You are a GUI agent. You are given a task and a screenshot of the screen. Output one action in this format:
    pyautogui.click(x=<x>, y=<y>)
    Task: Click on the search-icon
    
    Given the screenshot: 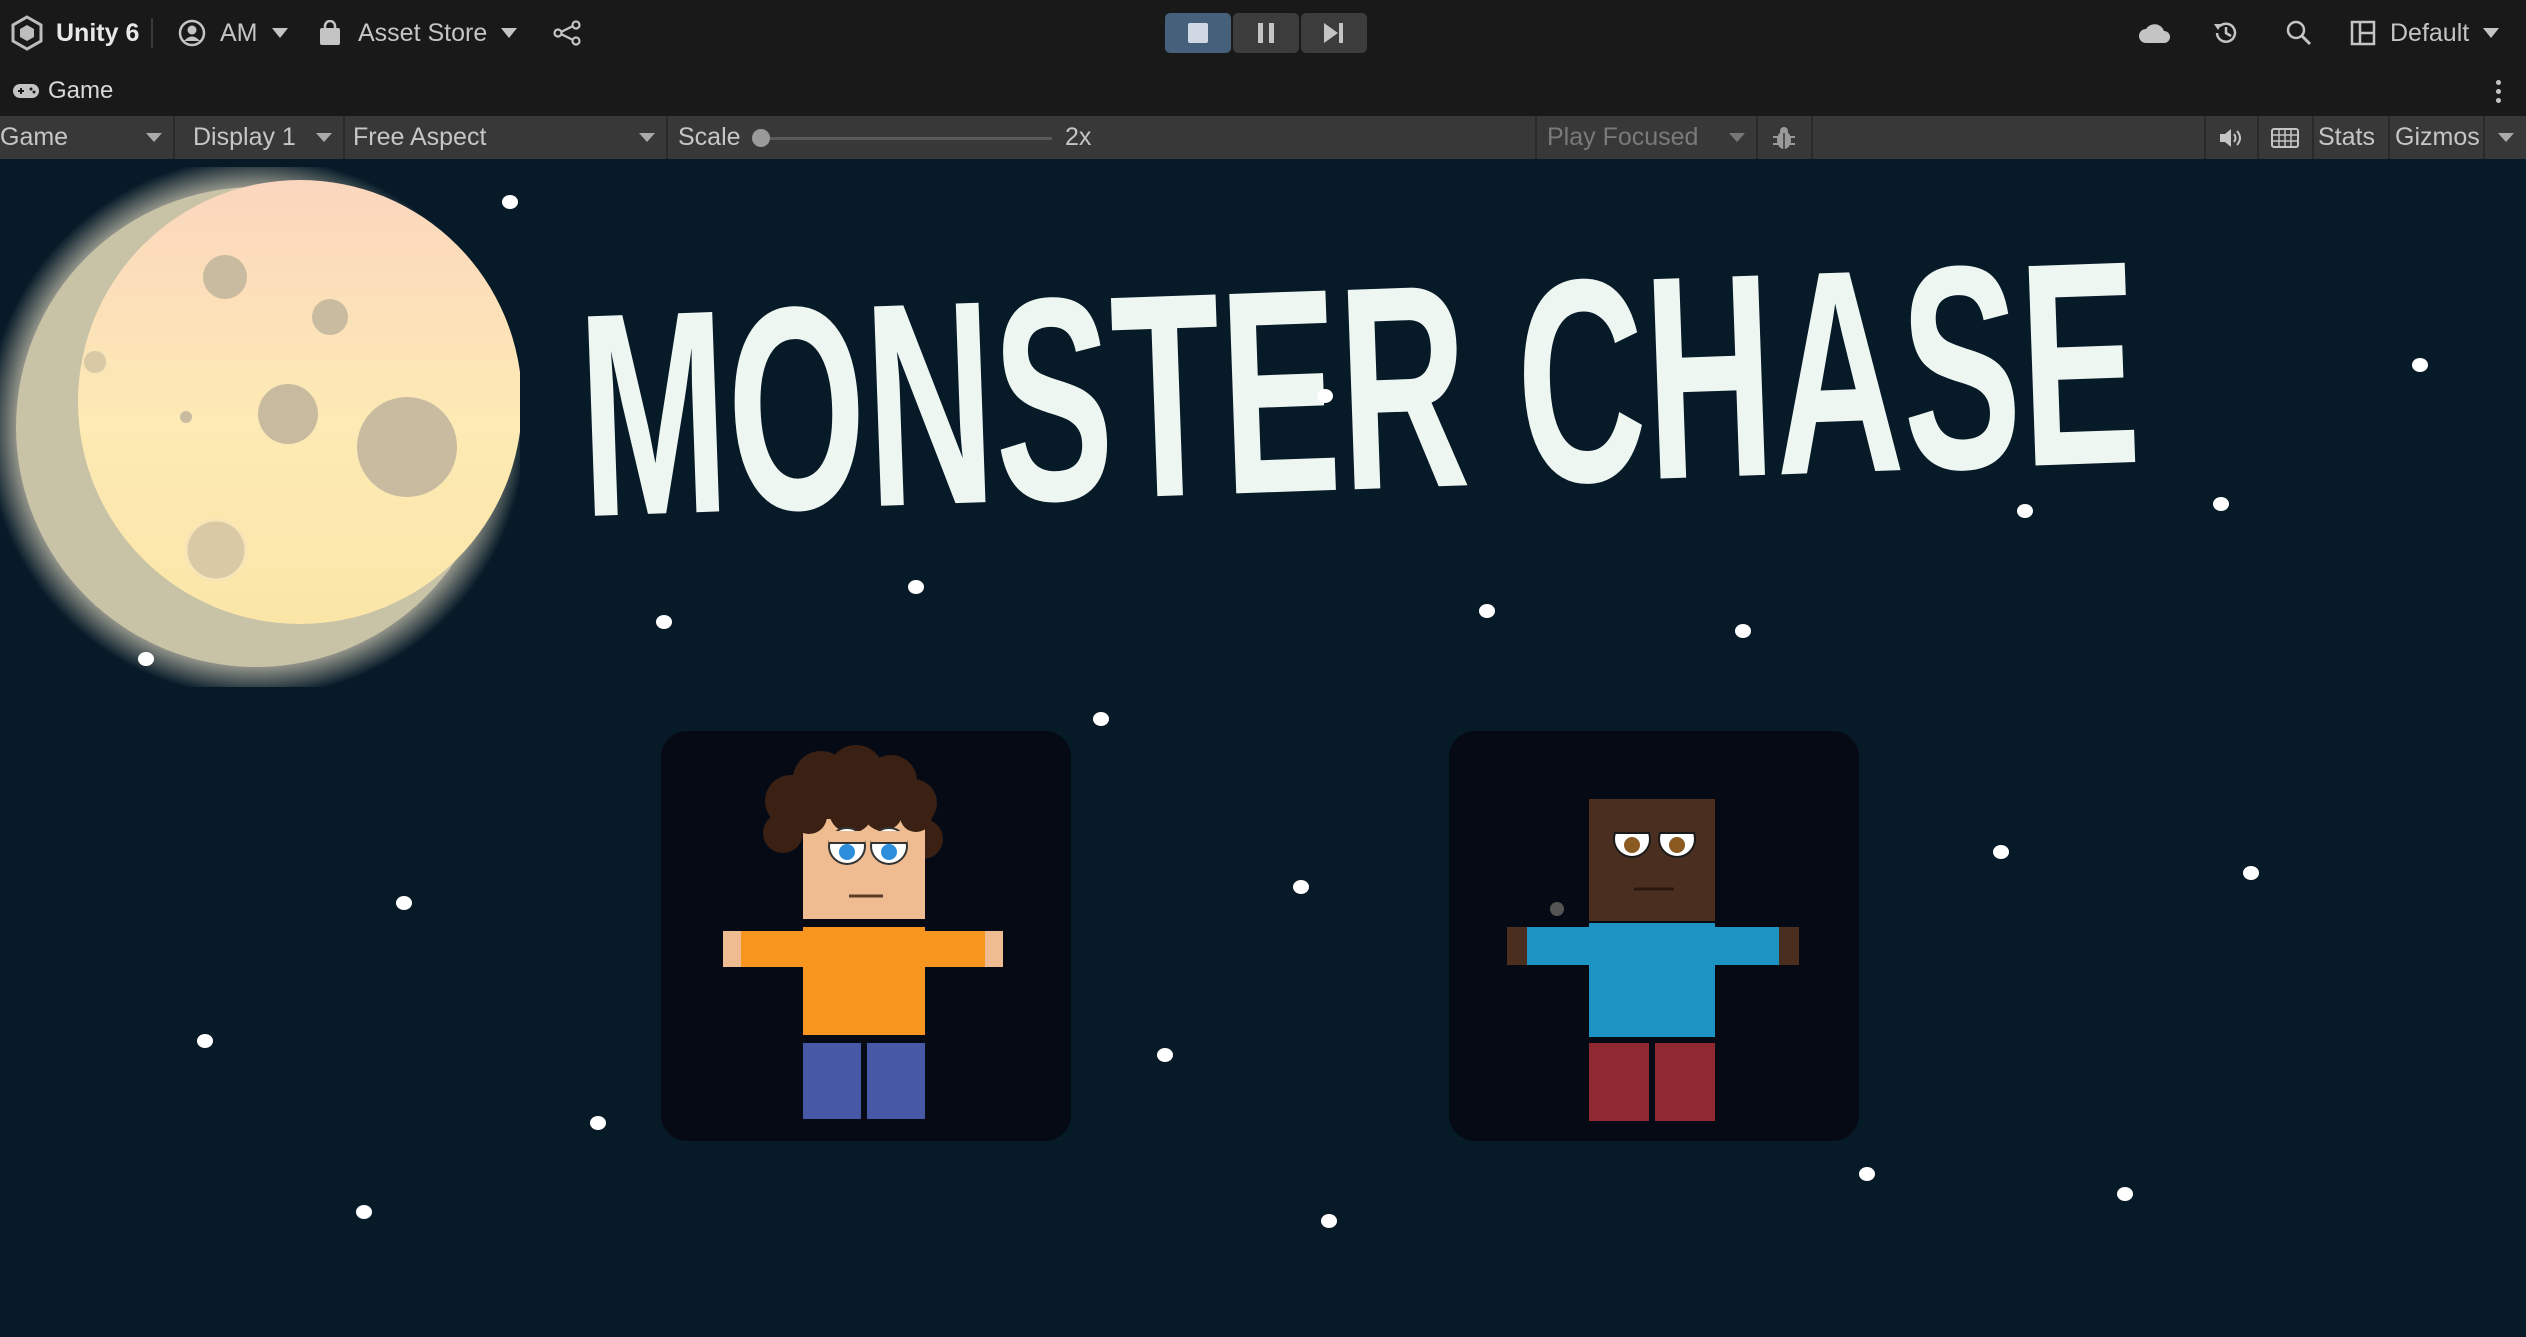 What is the action you would take?
    pyautogui.click(x=2299, y=33)
    